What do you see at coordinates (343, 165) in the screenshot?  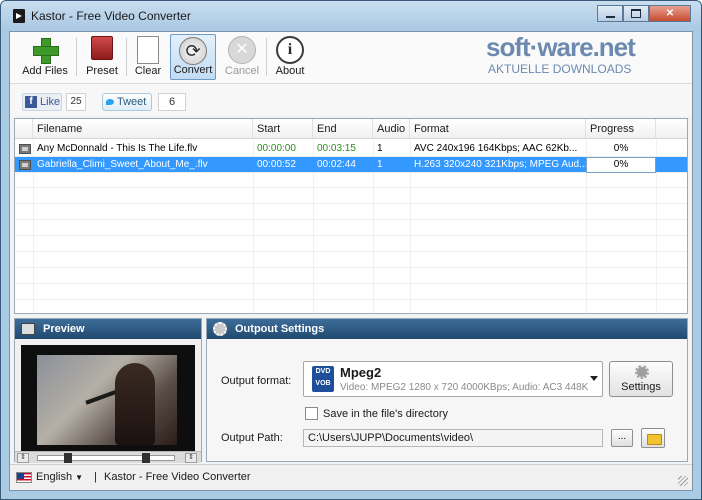 I see `row-end: 00:02:44` at bounding box center [343, 165].